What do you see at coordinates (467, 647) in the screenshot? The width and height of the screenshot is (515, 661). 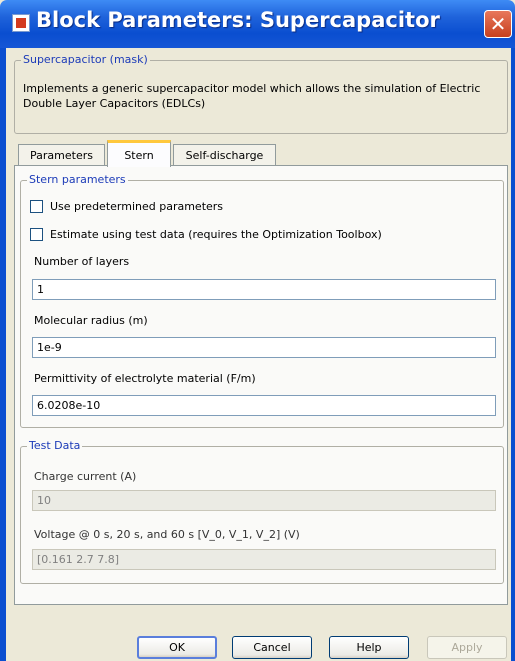 I see `apply-button: Apply` at bounding box center [467, 647].